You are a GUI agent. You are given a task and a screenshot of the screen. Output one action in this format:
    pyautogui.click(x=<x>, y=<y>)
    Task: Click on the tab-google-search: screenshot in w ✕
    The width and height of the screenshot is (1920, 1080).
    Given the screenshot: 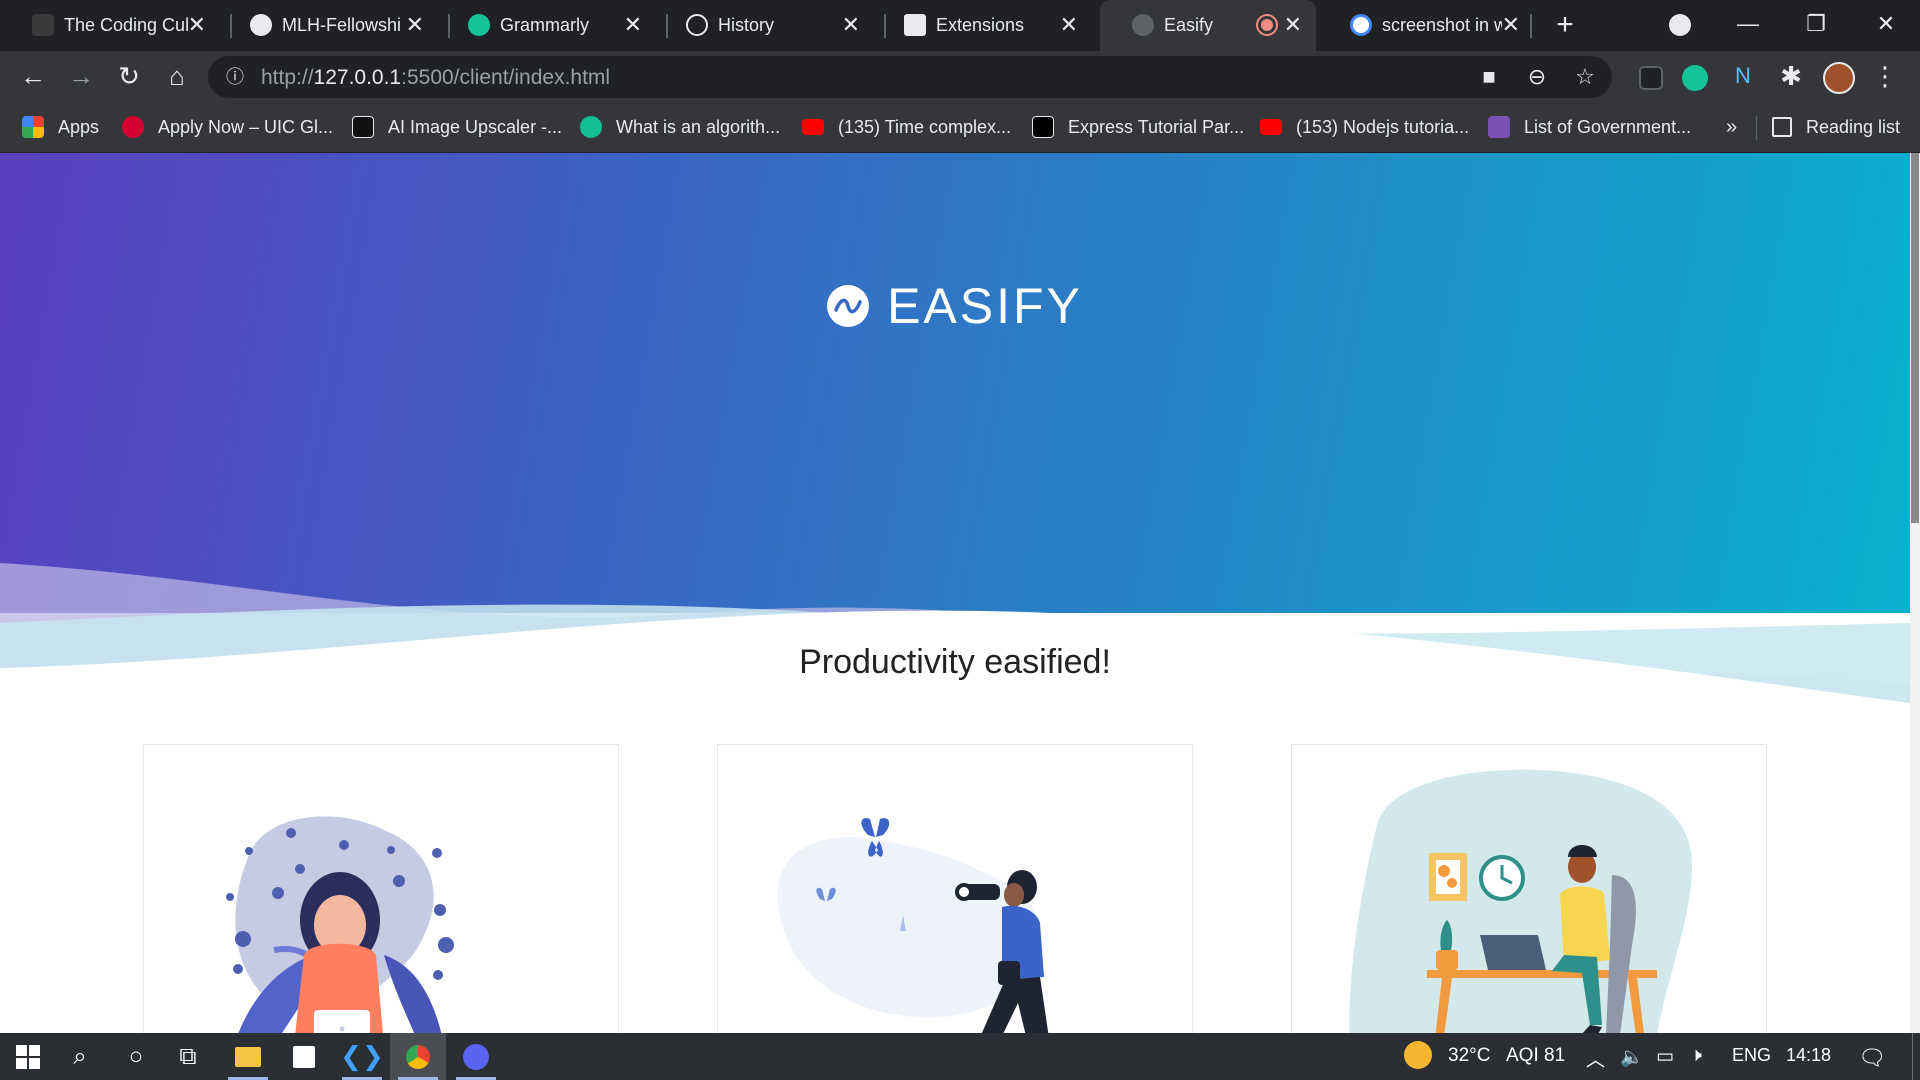 What is the action you would take?
    pyautogui.click(x=1426, y=25)
    